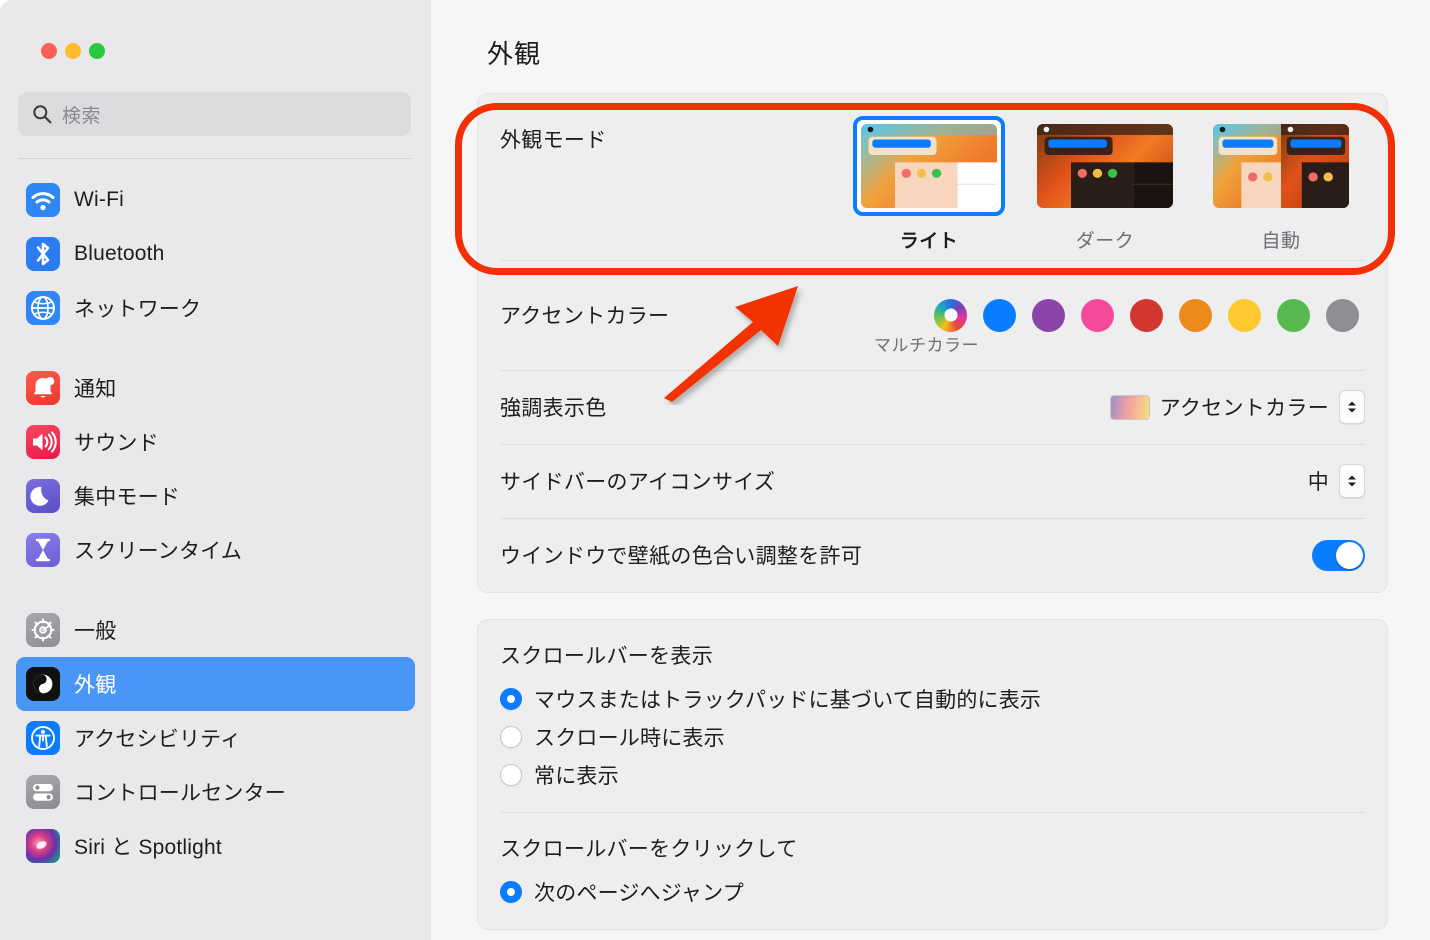  Describe the element at coordinates (932, 892) in the screenshot. I see `radio-jump-to-next-page: 次のページへジャンプ` at that location.